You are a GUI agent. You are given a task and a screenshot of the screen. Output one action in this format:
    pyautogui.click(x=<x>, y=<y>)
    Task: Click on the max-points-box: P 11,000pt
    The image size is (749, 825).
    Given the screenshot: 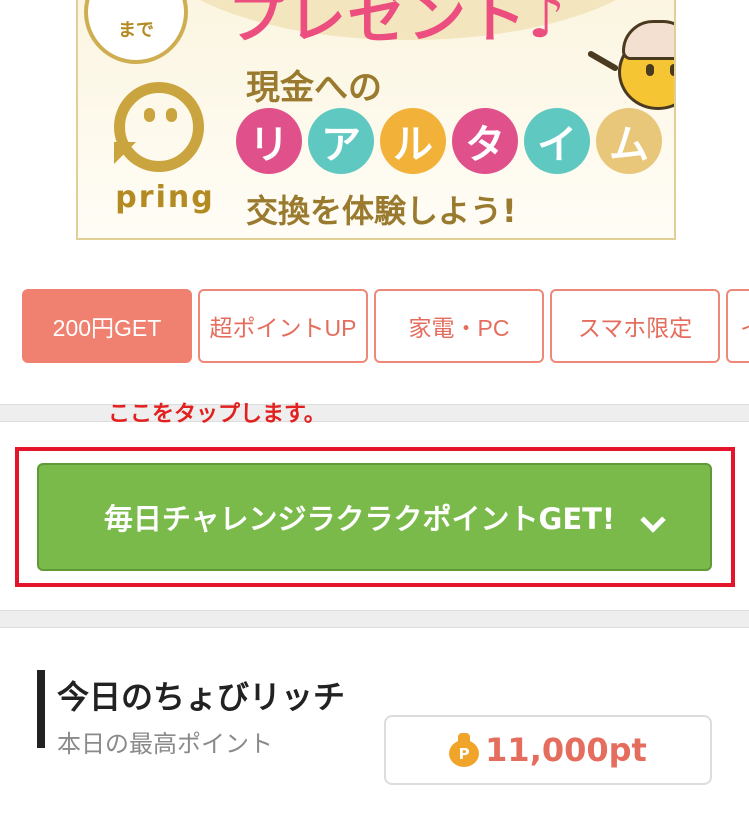 What is the action you would take?
    pyautogui.click(x=548, y=750)
    